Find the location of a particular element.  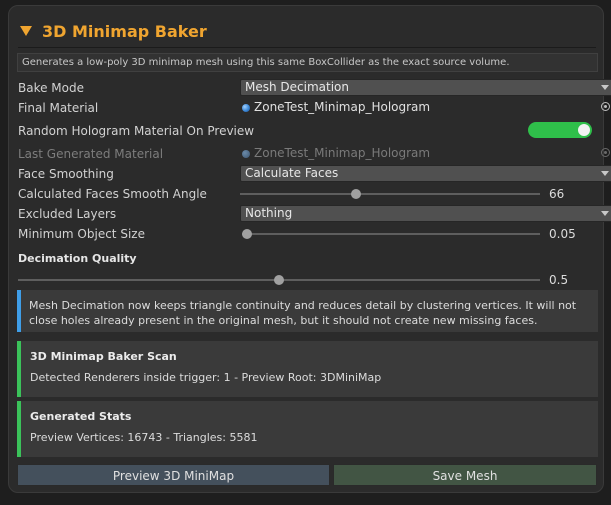

last-generated-material-label: Last Generated Material is located at coordinates (91, 154).